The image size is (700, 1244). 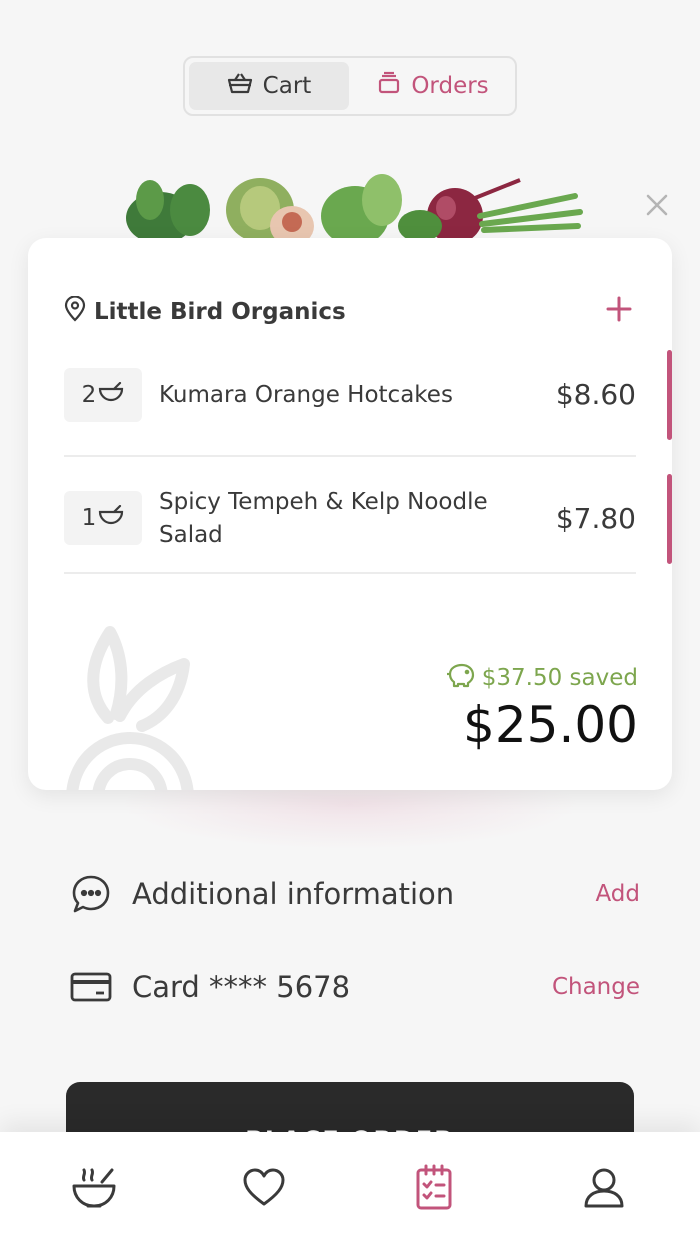 What do you see at coordinates (596, 987) in the screenshot?
I see `change-card-button: Change` at bounding box center [596, 987].